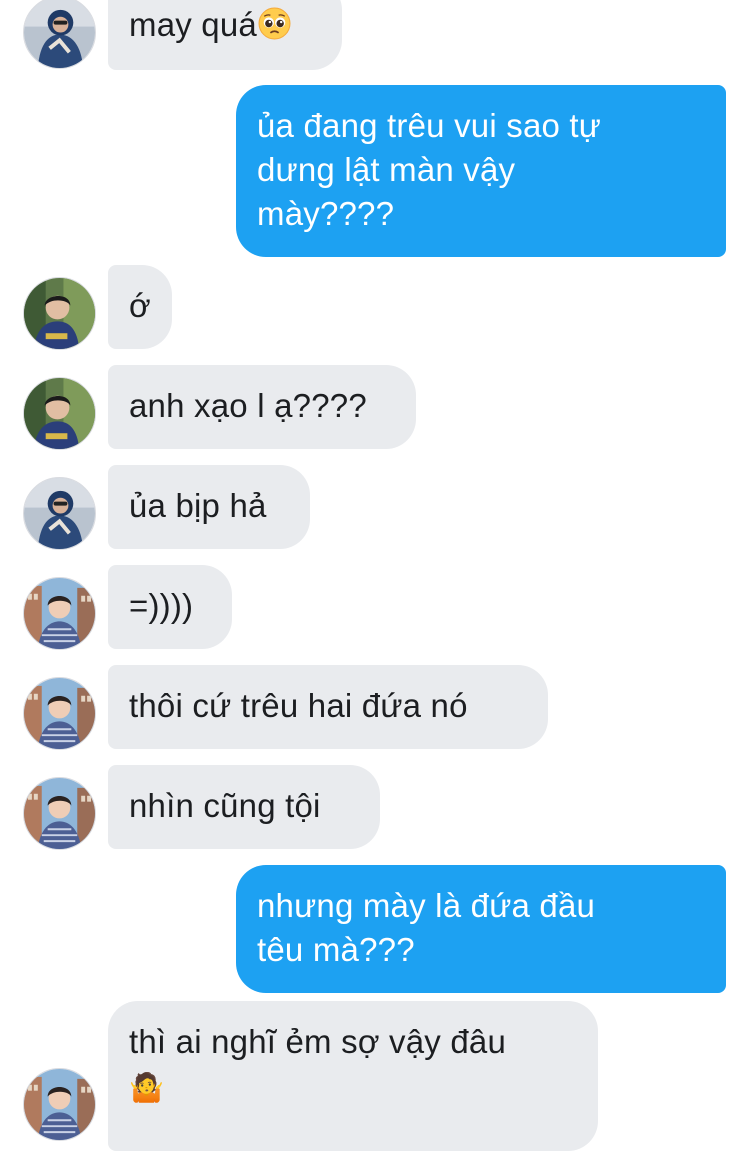 The image size is (750, 1151). I want to click on message-line: nhưng mày là đứa đầu, so click(426, 905).